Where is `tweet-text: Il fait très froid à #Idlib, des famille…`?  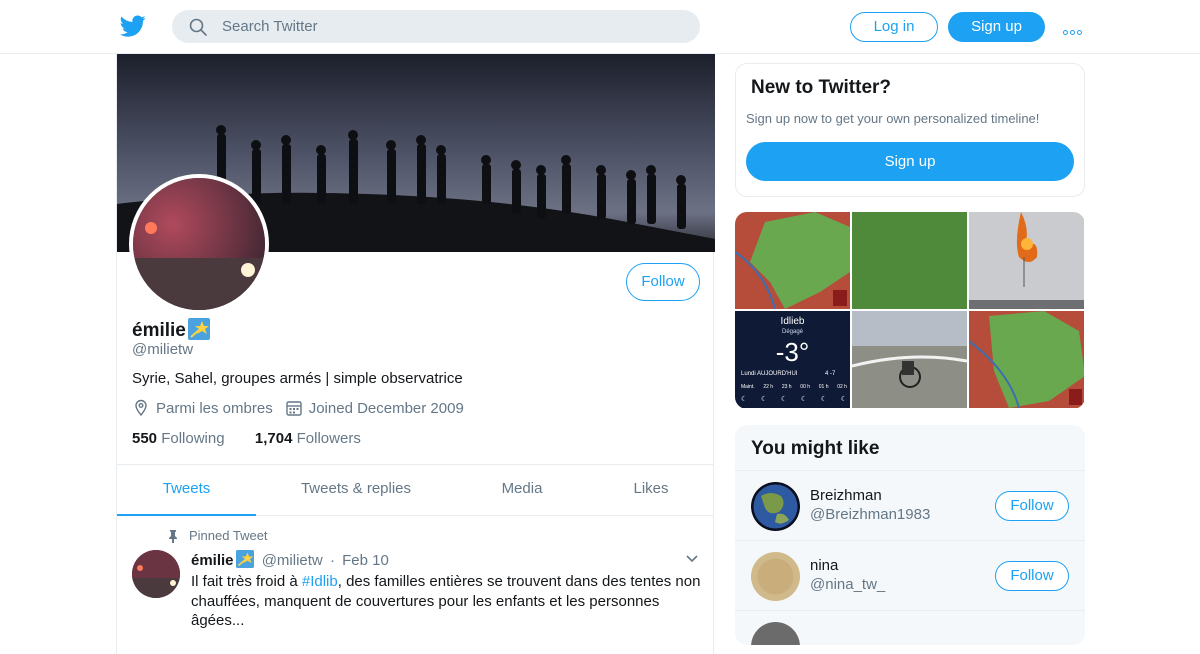
tweet-text: Il fait très froid à #Idlib, des famille… is located at coordinates (446, 601).